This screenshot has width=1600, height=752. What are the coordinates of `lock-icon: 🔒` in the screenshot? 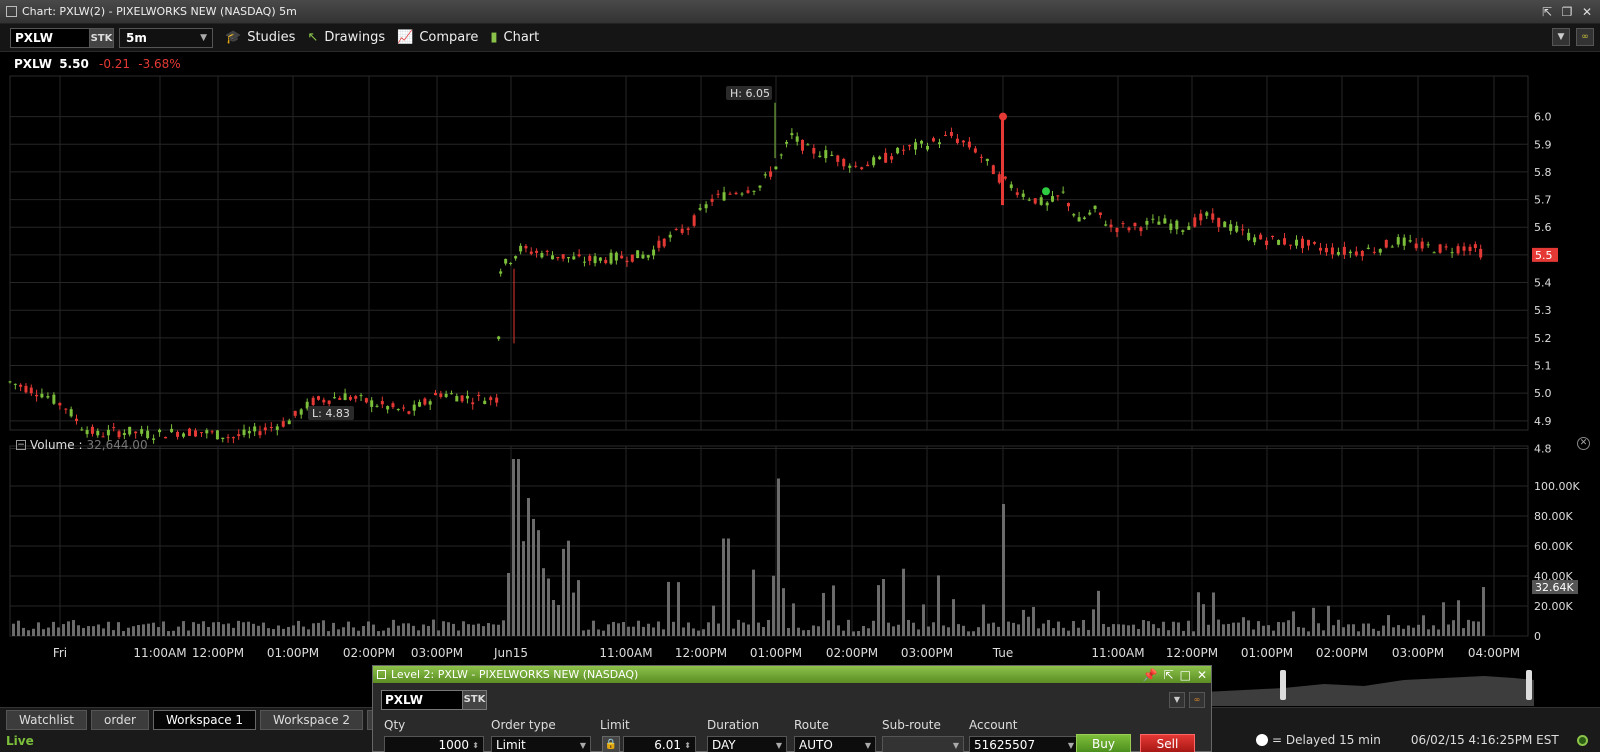 It's located at (611, 744).